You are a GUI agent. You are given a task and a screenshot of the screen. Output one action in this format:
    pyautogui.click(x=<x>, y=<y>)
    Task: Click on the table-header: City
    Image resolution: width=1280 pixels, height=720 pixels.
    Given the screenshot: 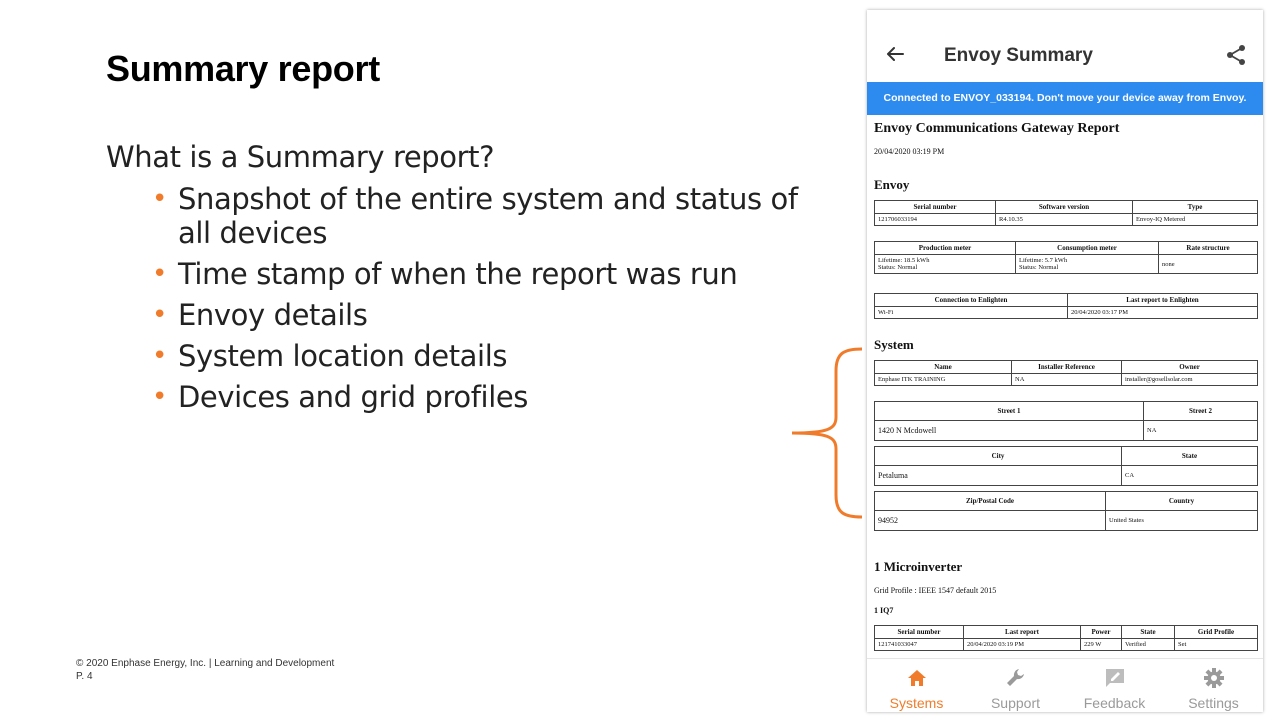 What is the action you would take?
    pyautogui.click(x=998, y=456)
    